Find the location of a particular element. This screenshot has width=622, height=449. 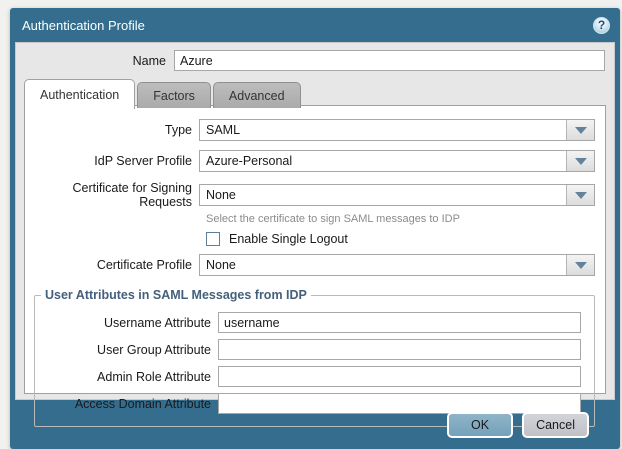

admin-role-attribute-row: Admin Role Attribute is located at coordinates (314, 376).